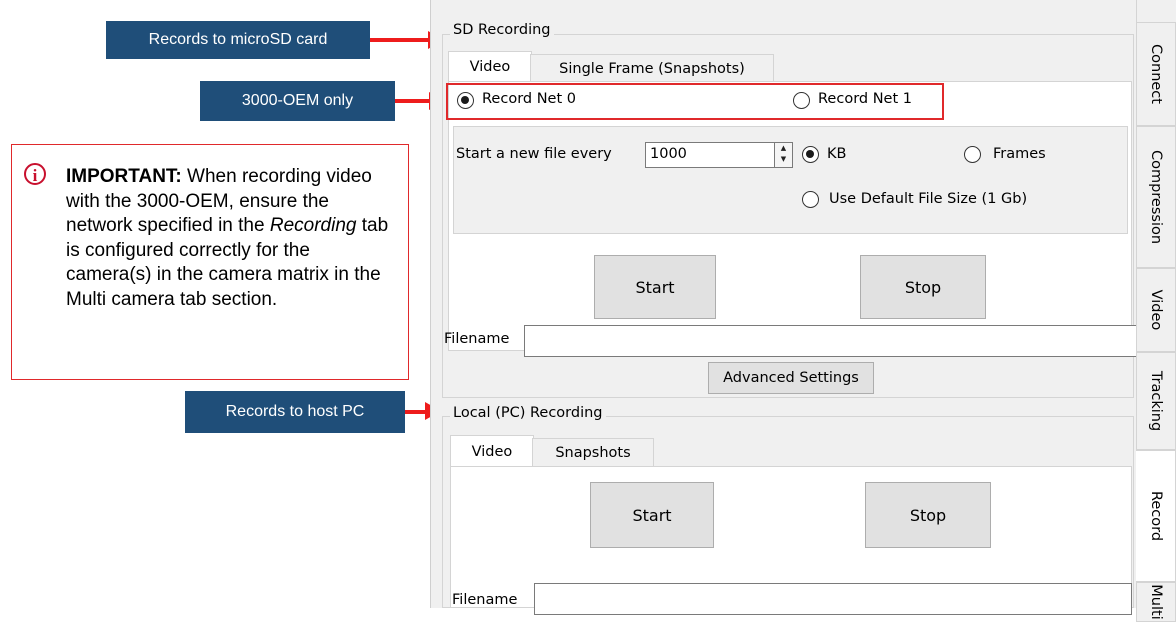 This screenshot has width=1176, height=622. I want to click on size-spinner: ▲ ▼, so click(783, 155).